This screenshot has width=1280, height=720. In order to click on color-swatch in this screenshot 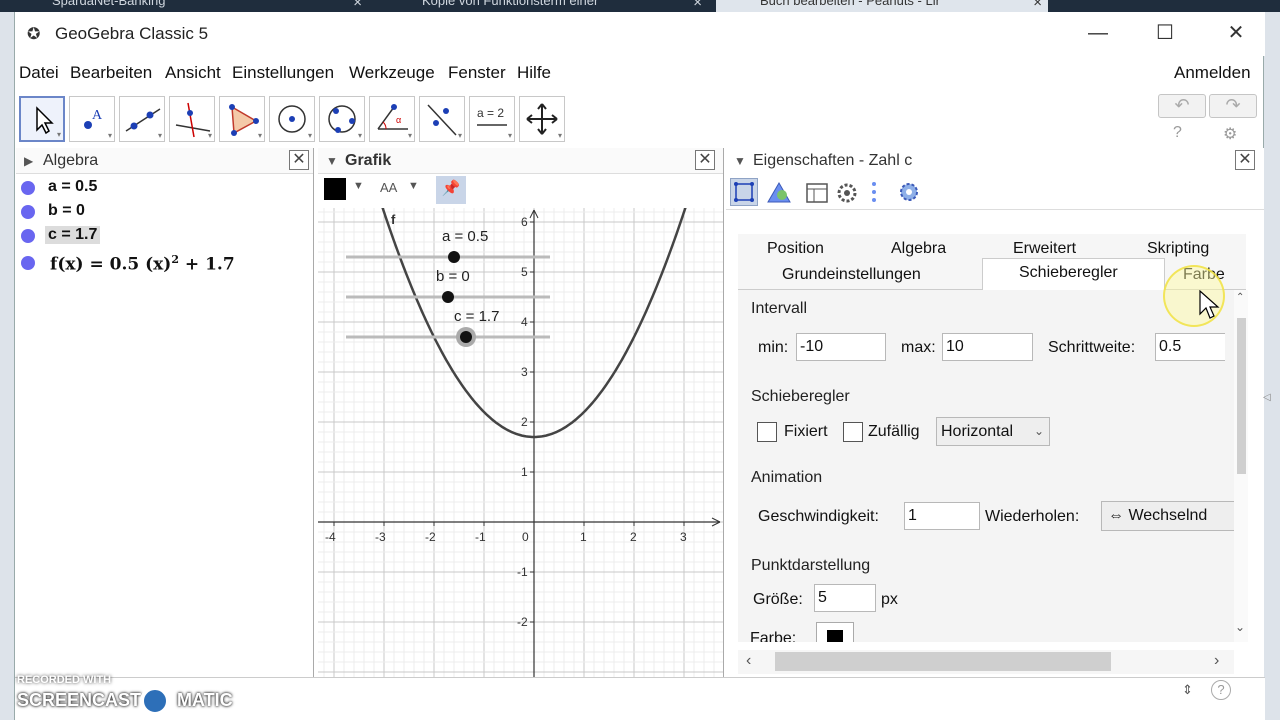, I will do `click(335, 189)`.